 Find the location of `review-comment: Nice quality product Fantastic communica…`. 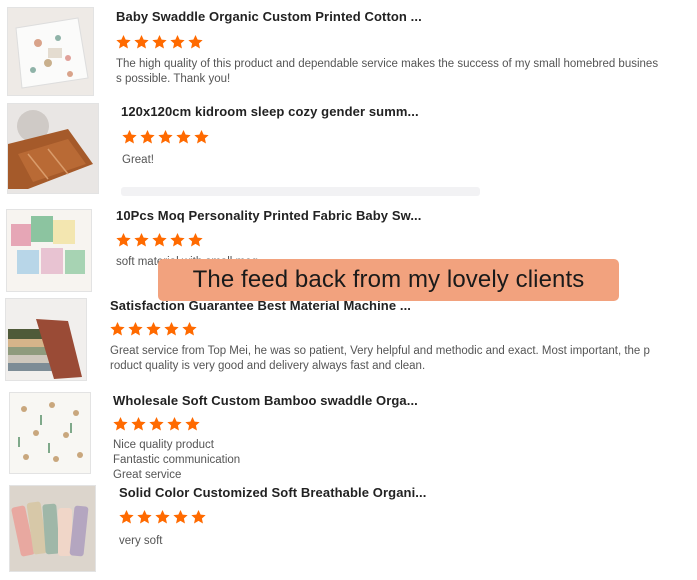

review-comment: Nice quality product Fantastic communica… is located at coordinates (177, 460).